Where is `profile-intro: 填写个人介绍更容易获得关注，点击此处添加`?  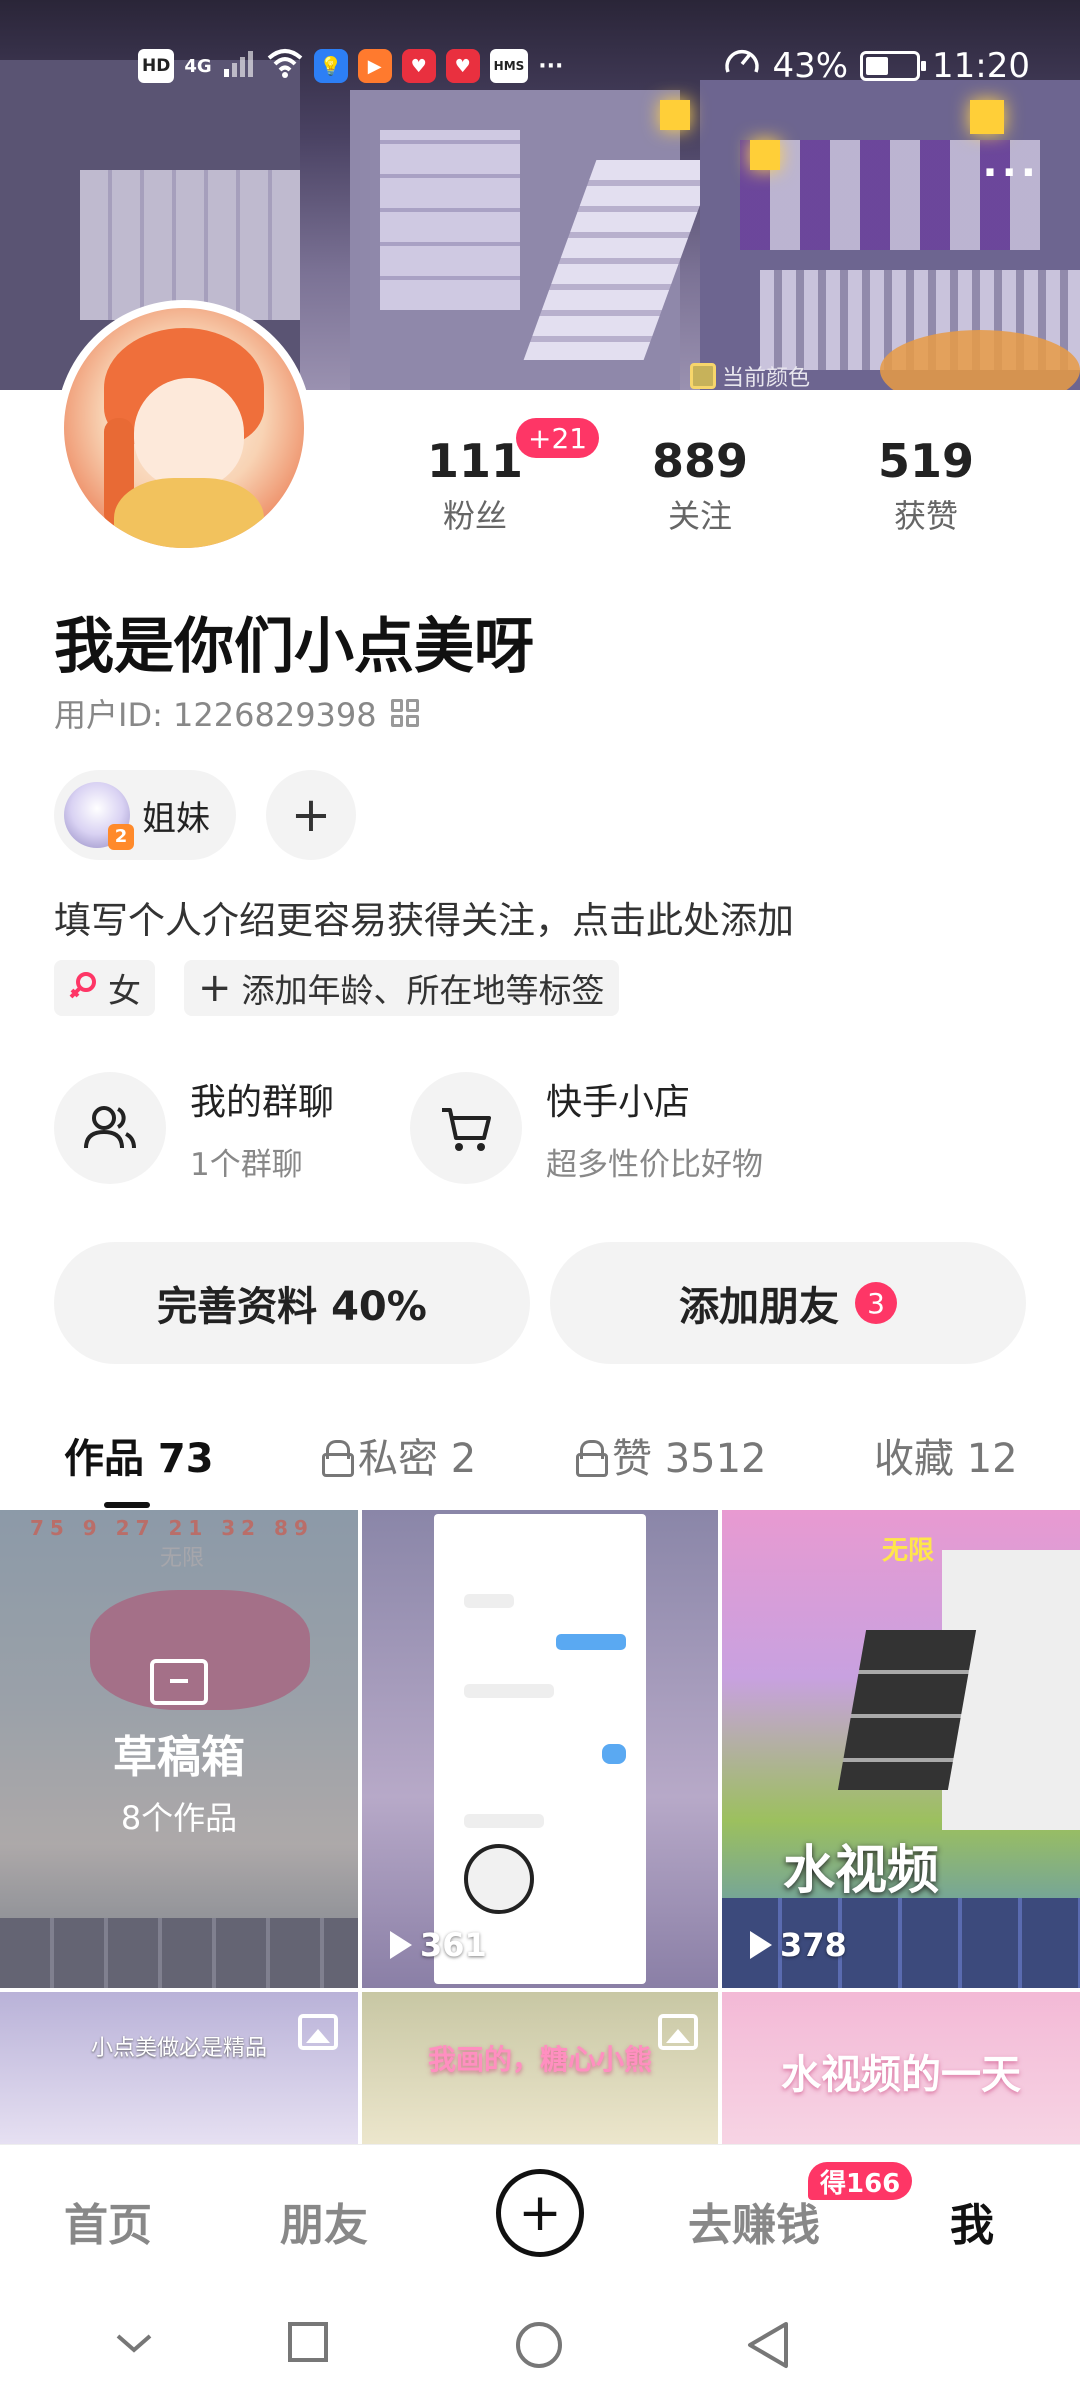 profile-intro: 填写个人介绍更容易获得关注，点击此处添加 is located at coordinates (424, 917).